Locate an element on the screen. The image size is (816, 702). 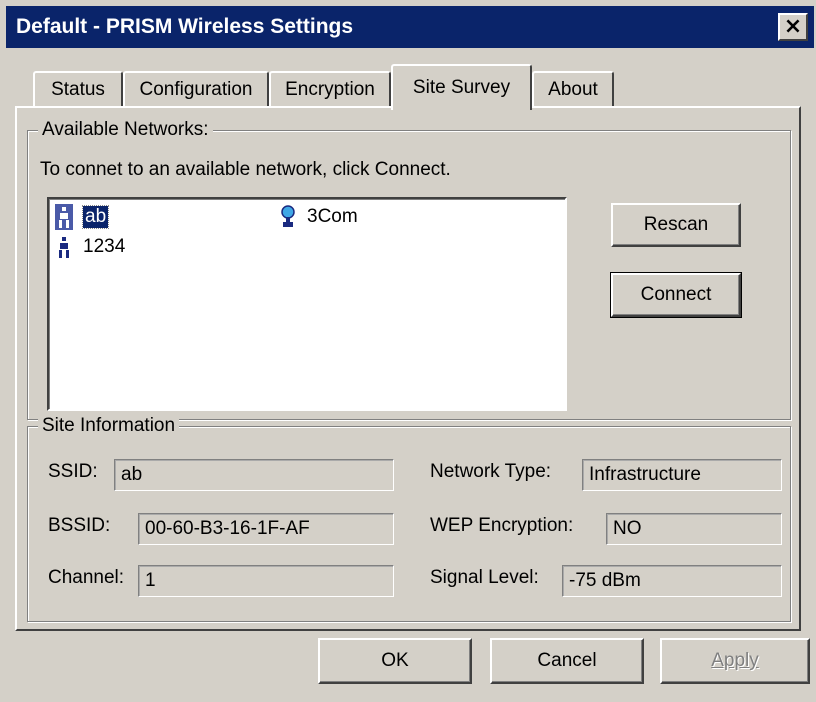
cancel-button: Cancel is located at coordinates (567, 661).